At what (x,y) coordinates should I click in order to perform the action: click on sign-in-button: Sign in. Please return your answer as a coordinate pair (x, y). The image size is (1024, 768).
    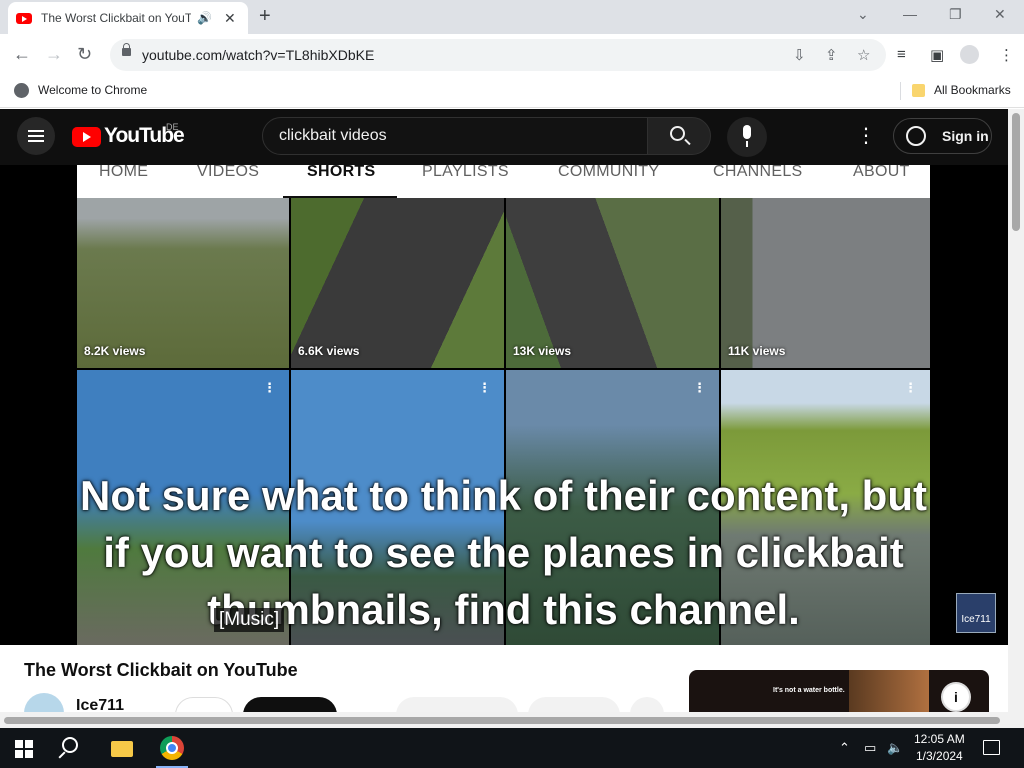
    Looking at the image, I should click on (942, 136).